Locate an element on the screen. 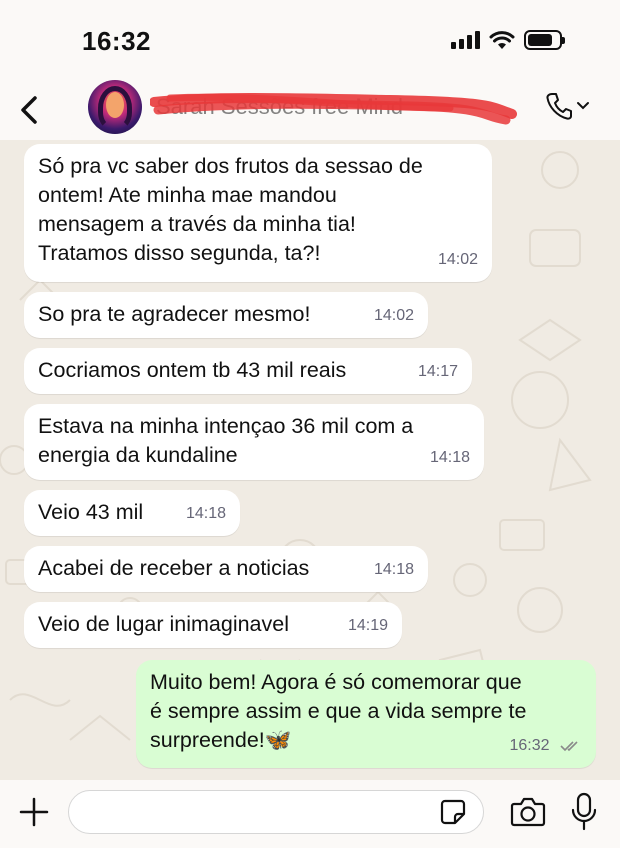  message-text: Veio de lugar inimaginavel is located at coordinates (163, 624).